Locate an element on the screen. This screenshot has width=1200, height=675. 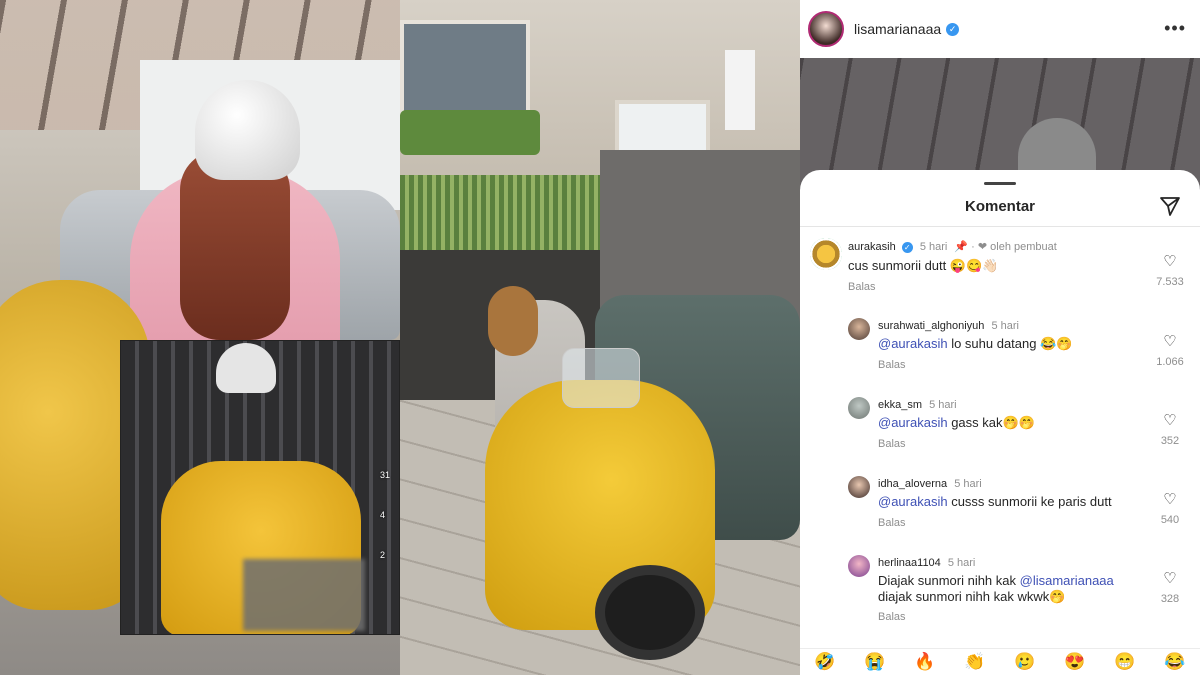
comment-username: aurakasih is located at coordinates (872, 247).